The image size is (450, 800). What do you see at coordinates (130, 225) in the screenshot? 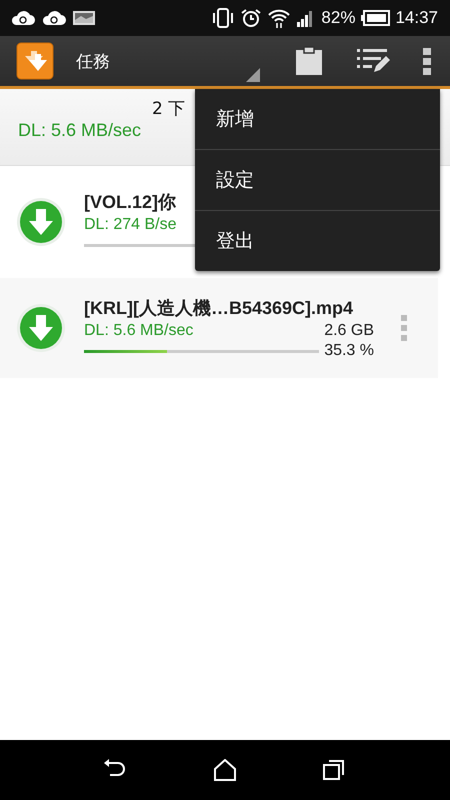
I see `download-speed: DL: 274 B/se` at bounding box center [130, 225].